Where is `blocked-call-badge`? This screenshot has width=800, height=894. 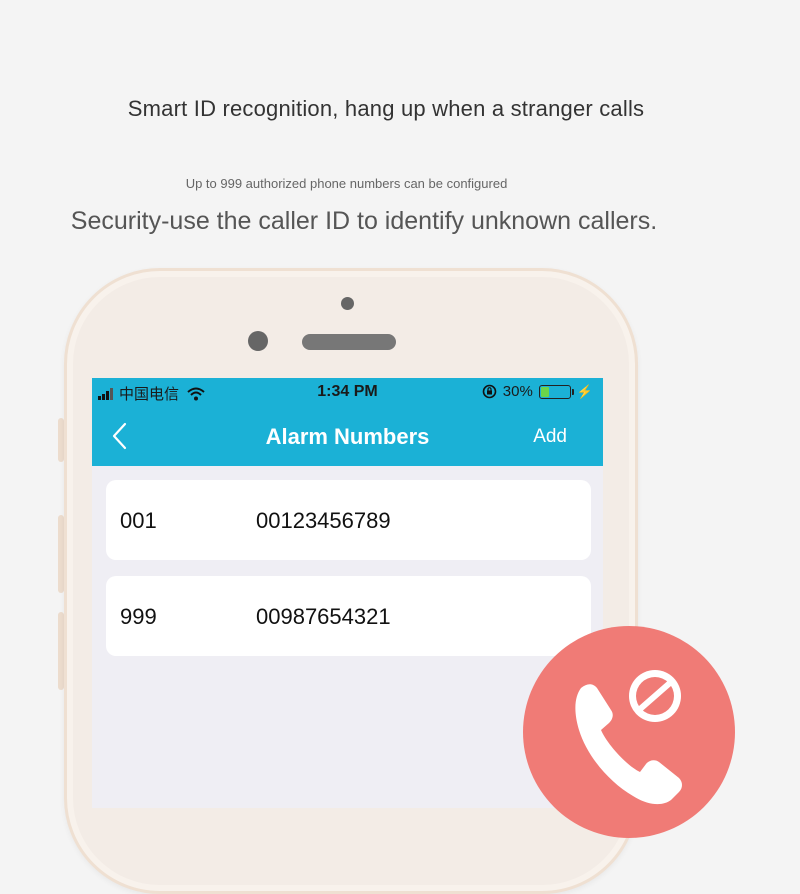 blocked-call-badge is located at coordinates (629, 732).